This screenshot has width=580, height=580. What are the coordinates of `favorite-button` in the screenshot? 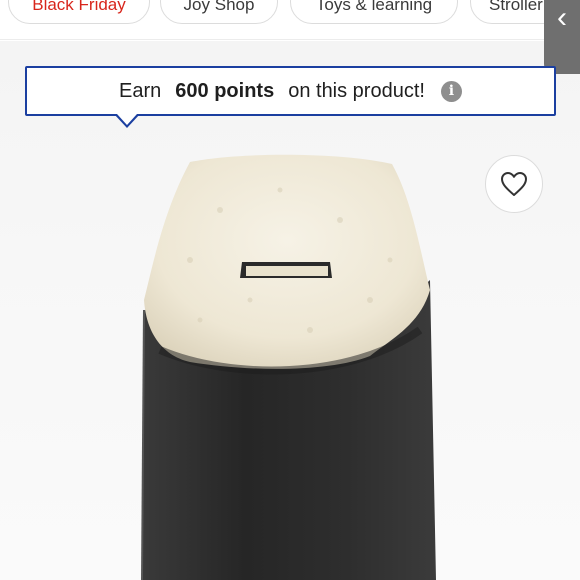 It's located at (514, 184).